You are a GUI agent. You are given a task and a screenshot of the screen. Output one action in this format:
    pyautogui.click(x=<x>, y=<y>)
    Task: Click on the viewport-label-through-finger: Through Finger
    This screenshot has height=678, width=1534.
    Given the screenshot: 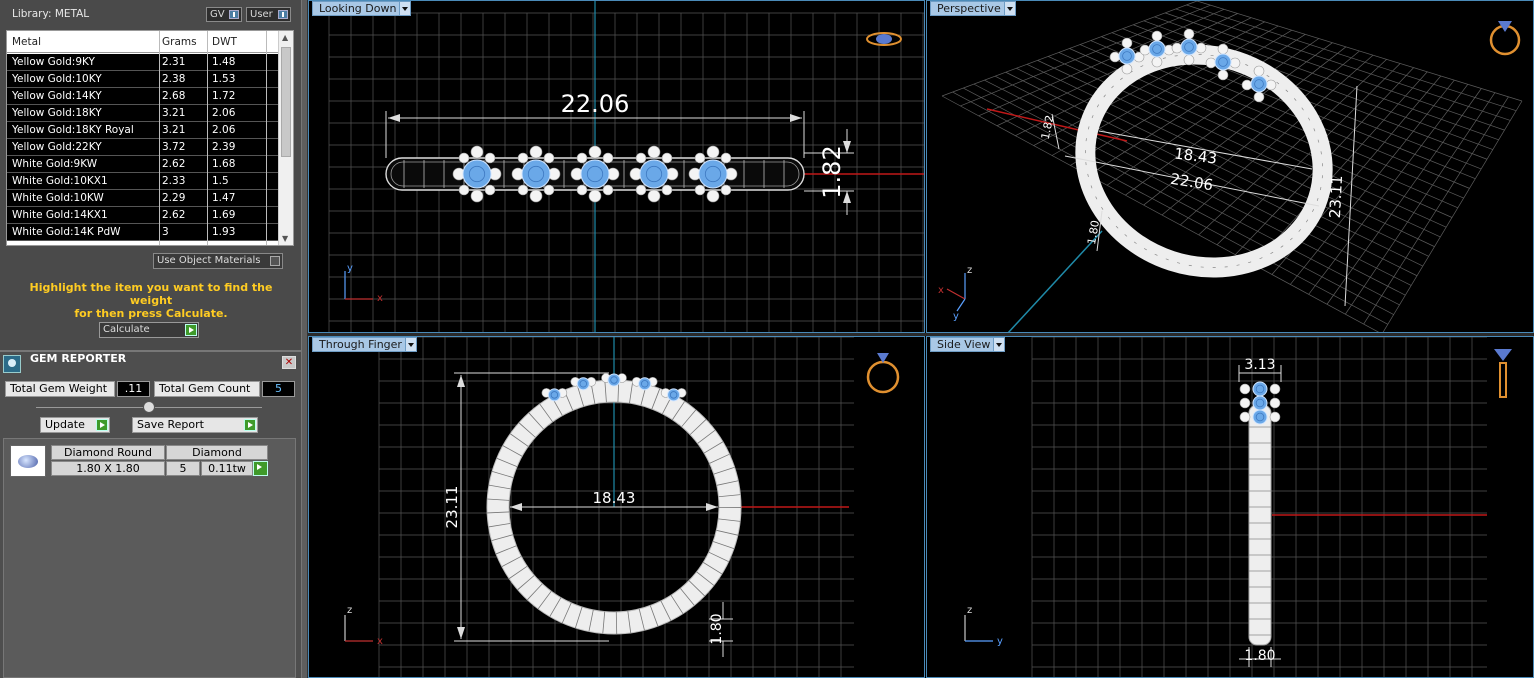 What is the action you would take?
    pyautogui.click(x=364, y=344)
    